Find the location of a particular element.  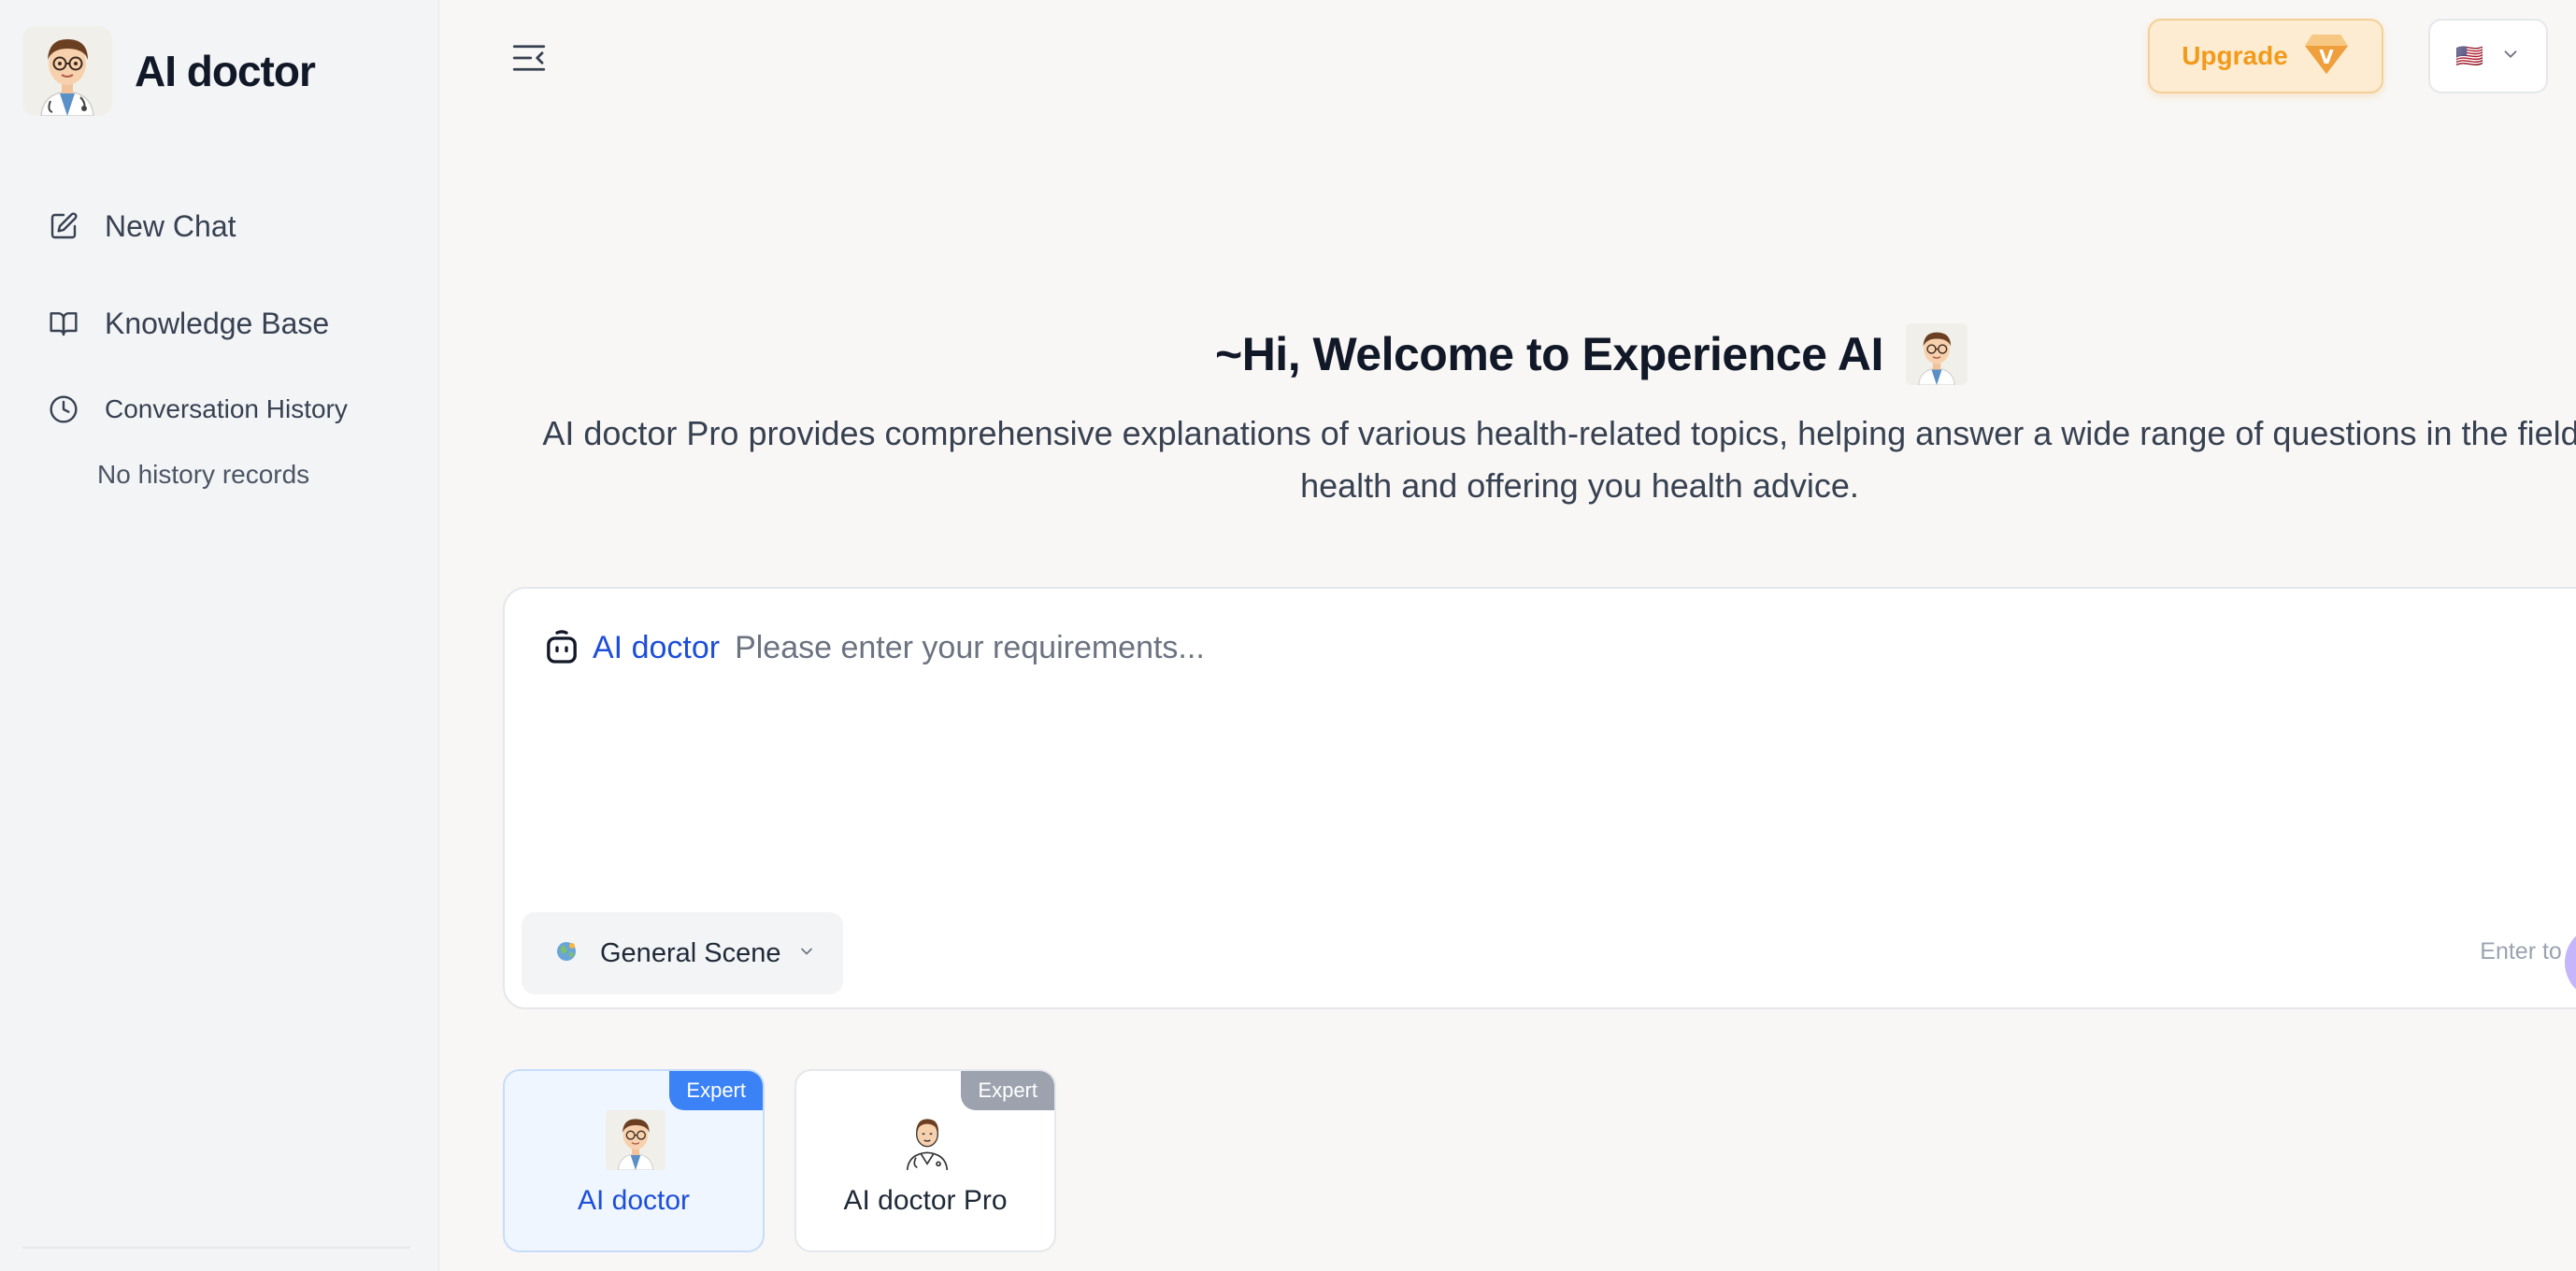

doctor-avatar-logo is located at coordinates (67, 71).